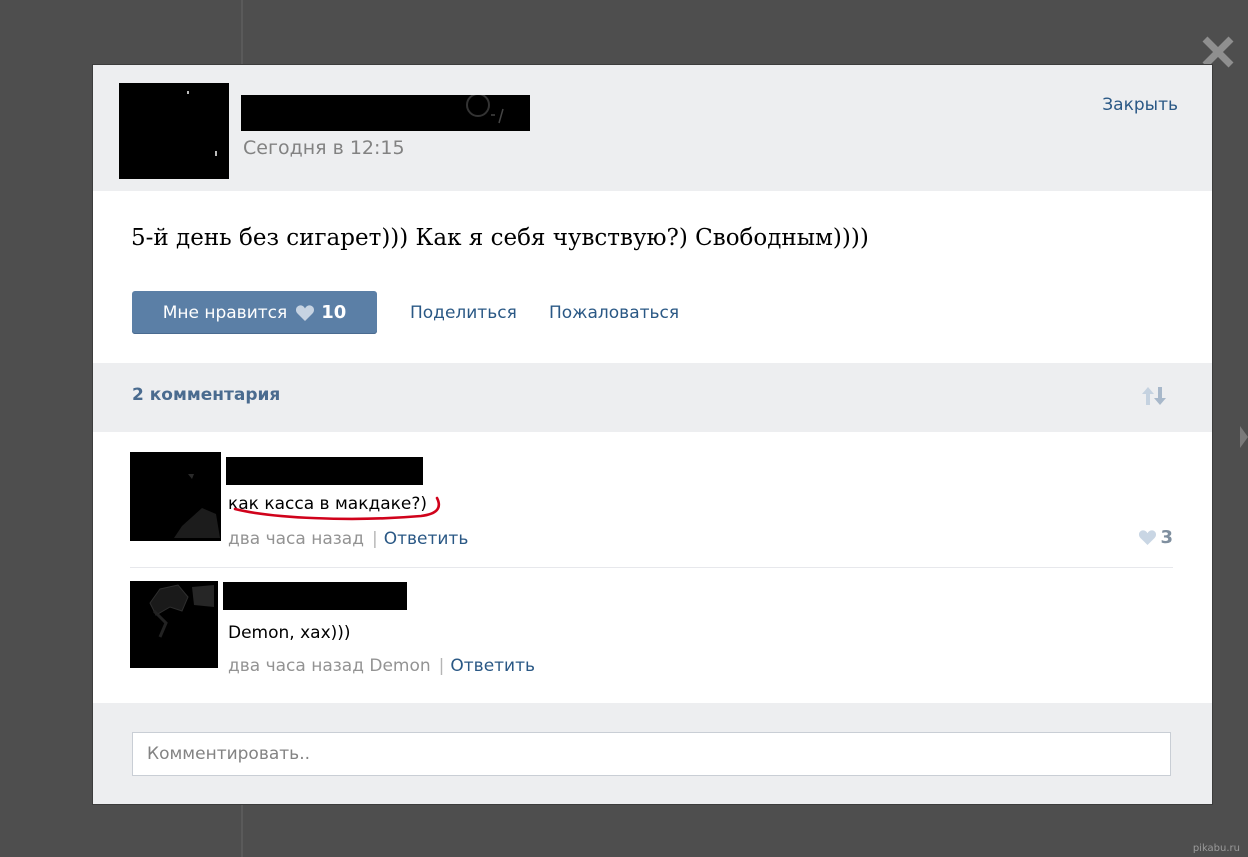  I want to click on next-arrow-icon, so click(1244, 437).